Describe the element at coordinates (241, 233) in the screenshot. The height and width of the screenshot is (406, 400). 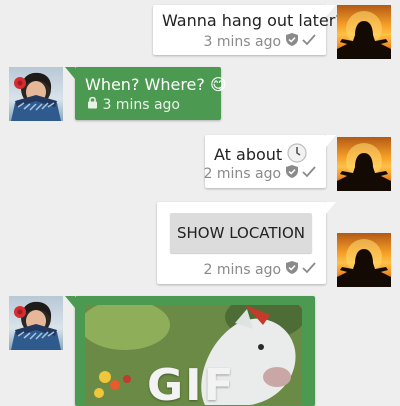
I see `show-location-button: SHOW LOCATION` at that location.